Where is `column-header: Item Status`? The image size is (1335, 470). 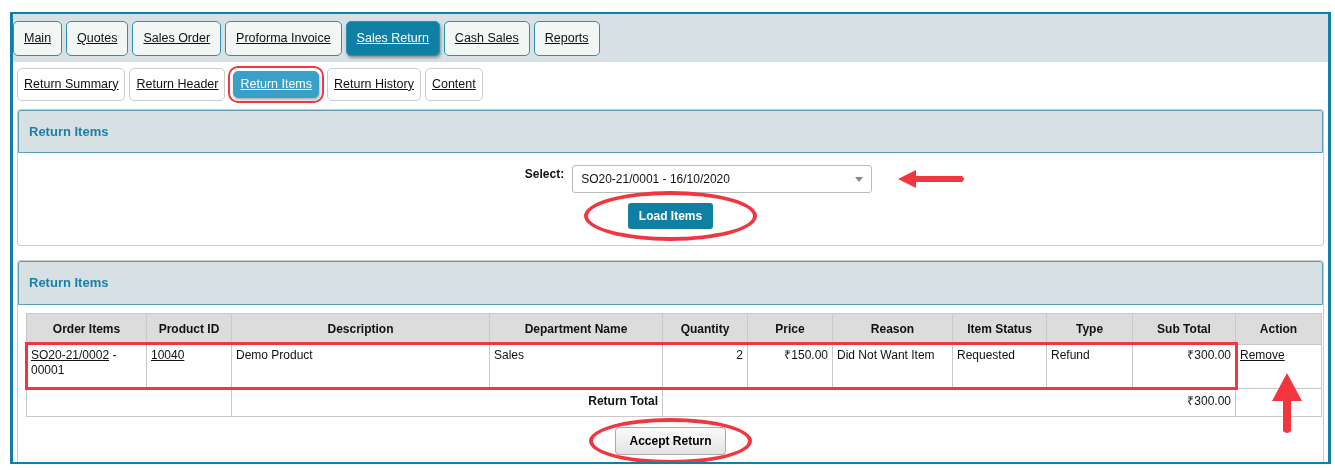
column-header: Item Status is located at coordinates (999, 328).